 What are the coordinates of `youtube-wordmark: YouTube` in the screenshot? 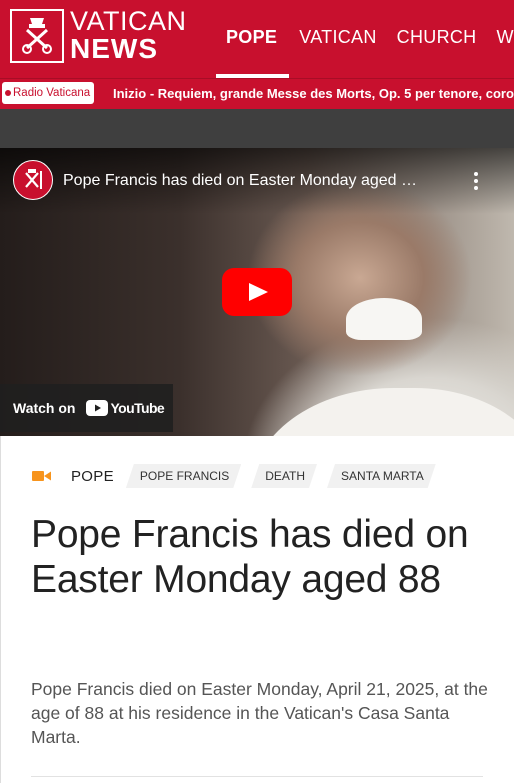 It's located at (137, 408).